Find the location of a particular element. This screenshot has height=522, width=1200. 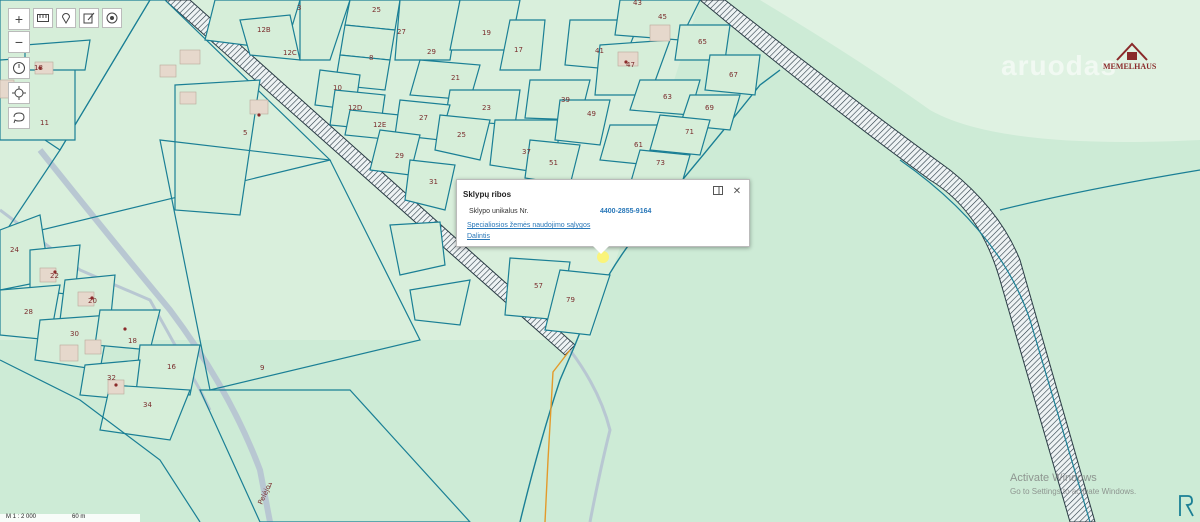

plot-label: 9 is located at coordinates (262, 368).